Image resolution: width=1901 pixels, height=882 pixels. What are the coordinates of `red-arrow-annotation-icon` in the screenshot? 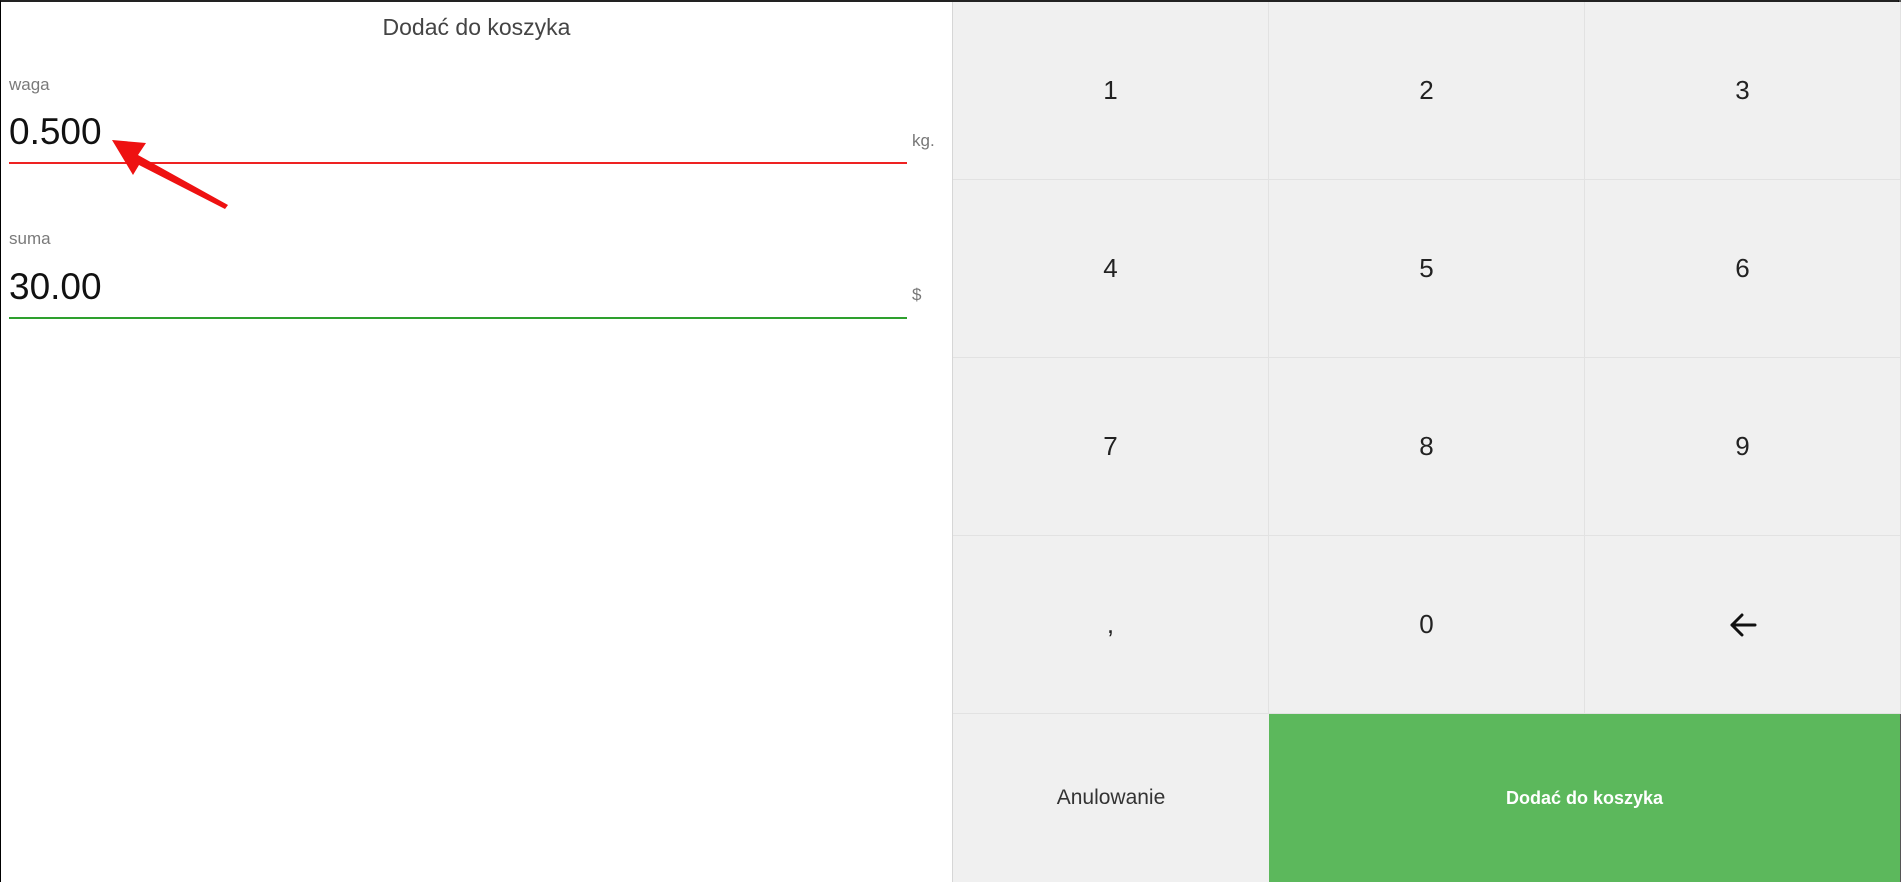 It's located at (170, 174).